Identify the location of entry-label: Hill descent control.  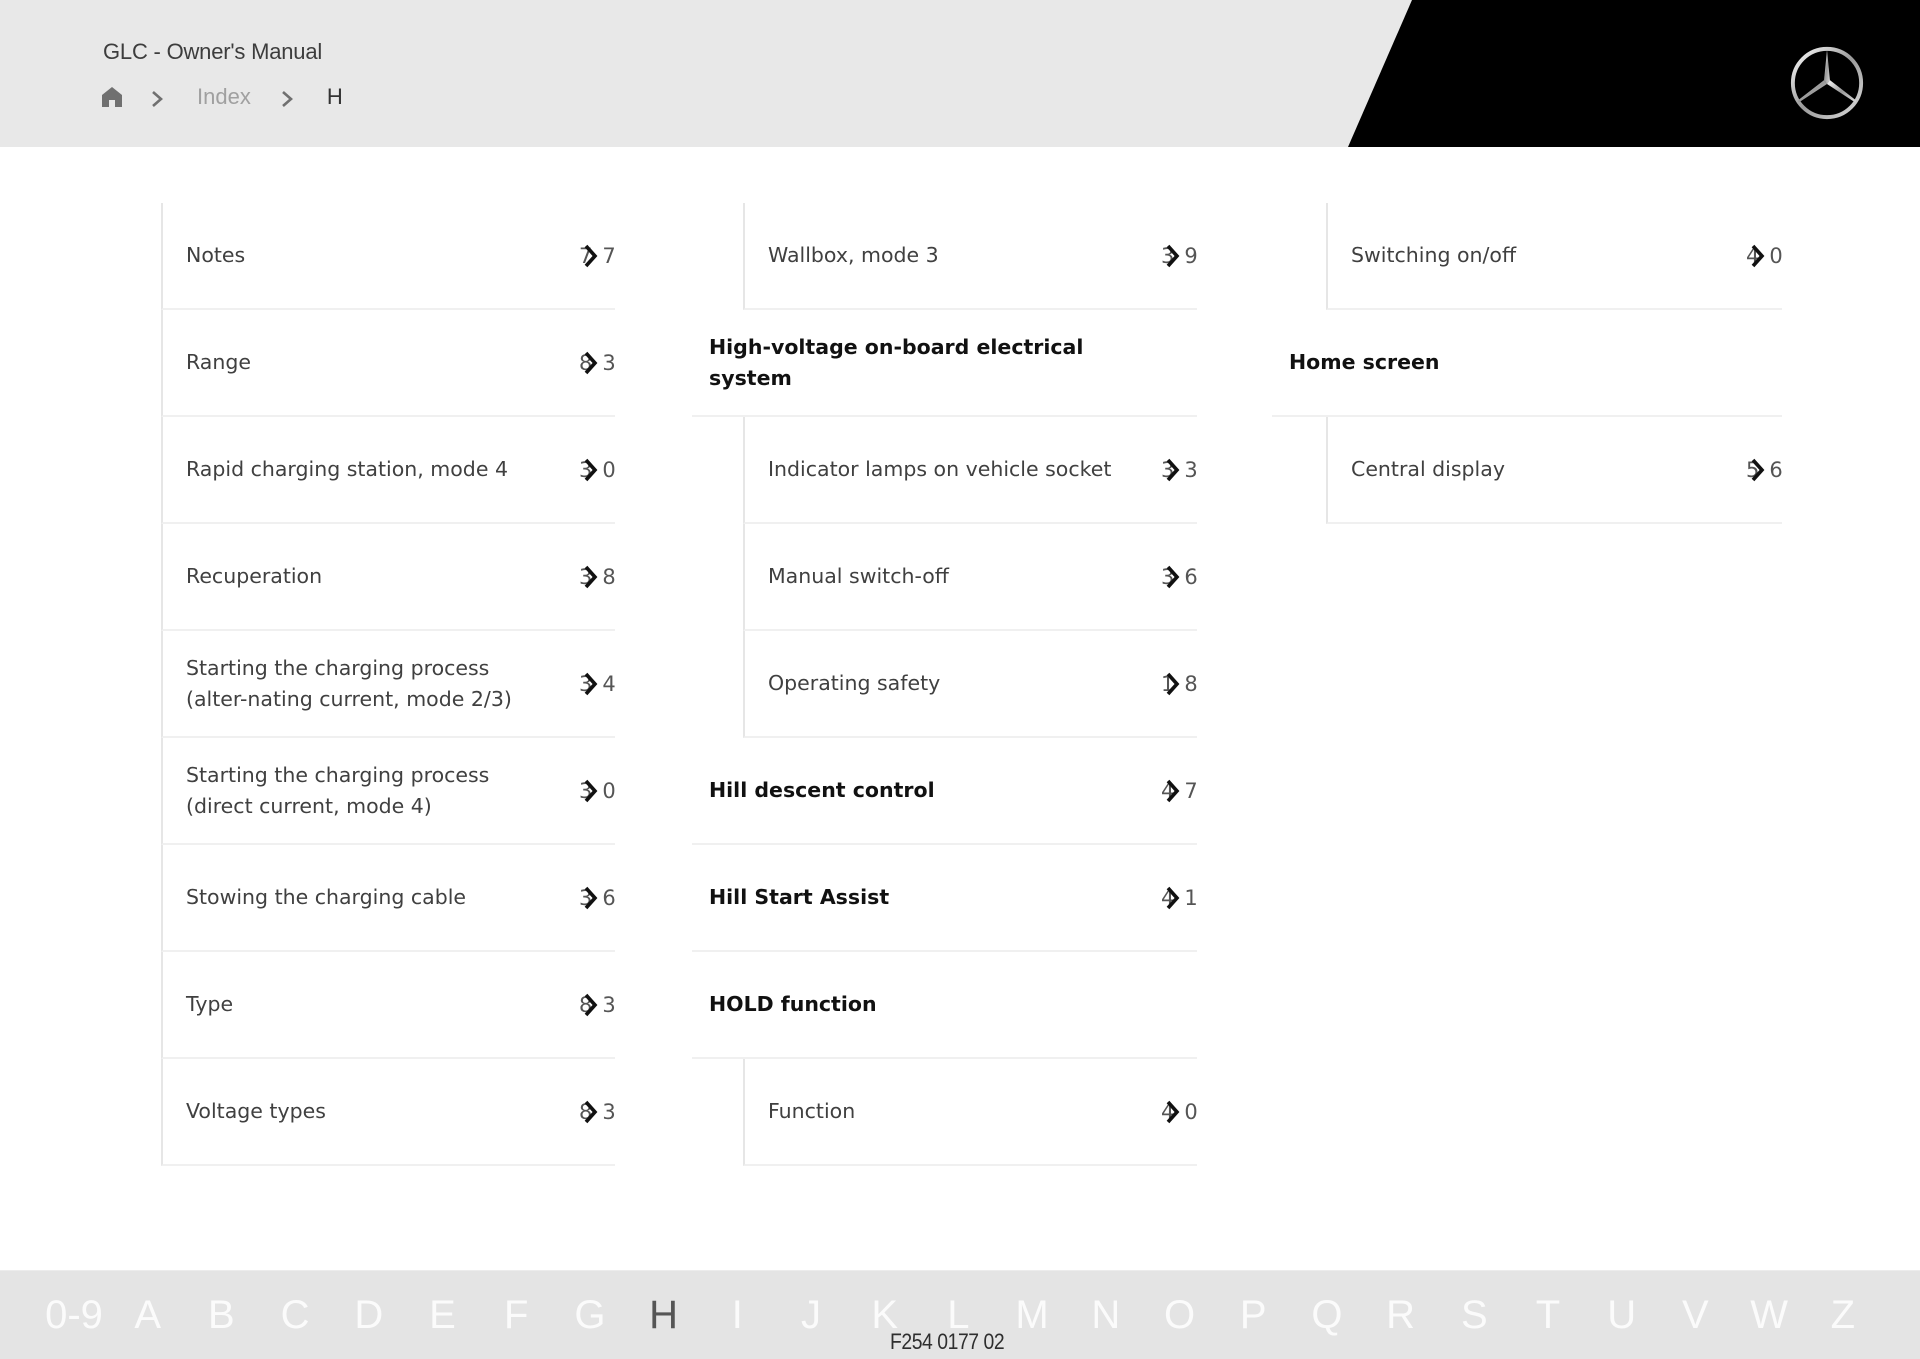
(822, 790).